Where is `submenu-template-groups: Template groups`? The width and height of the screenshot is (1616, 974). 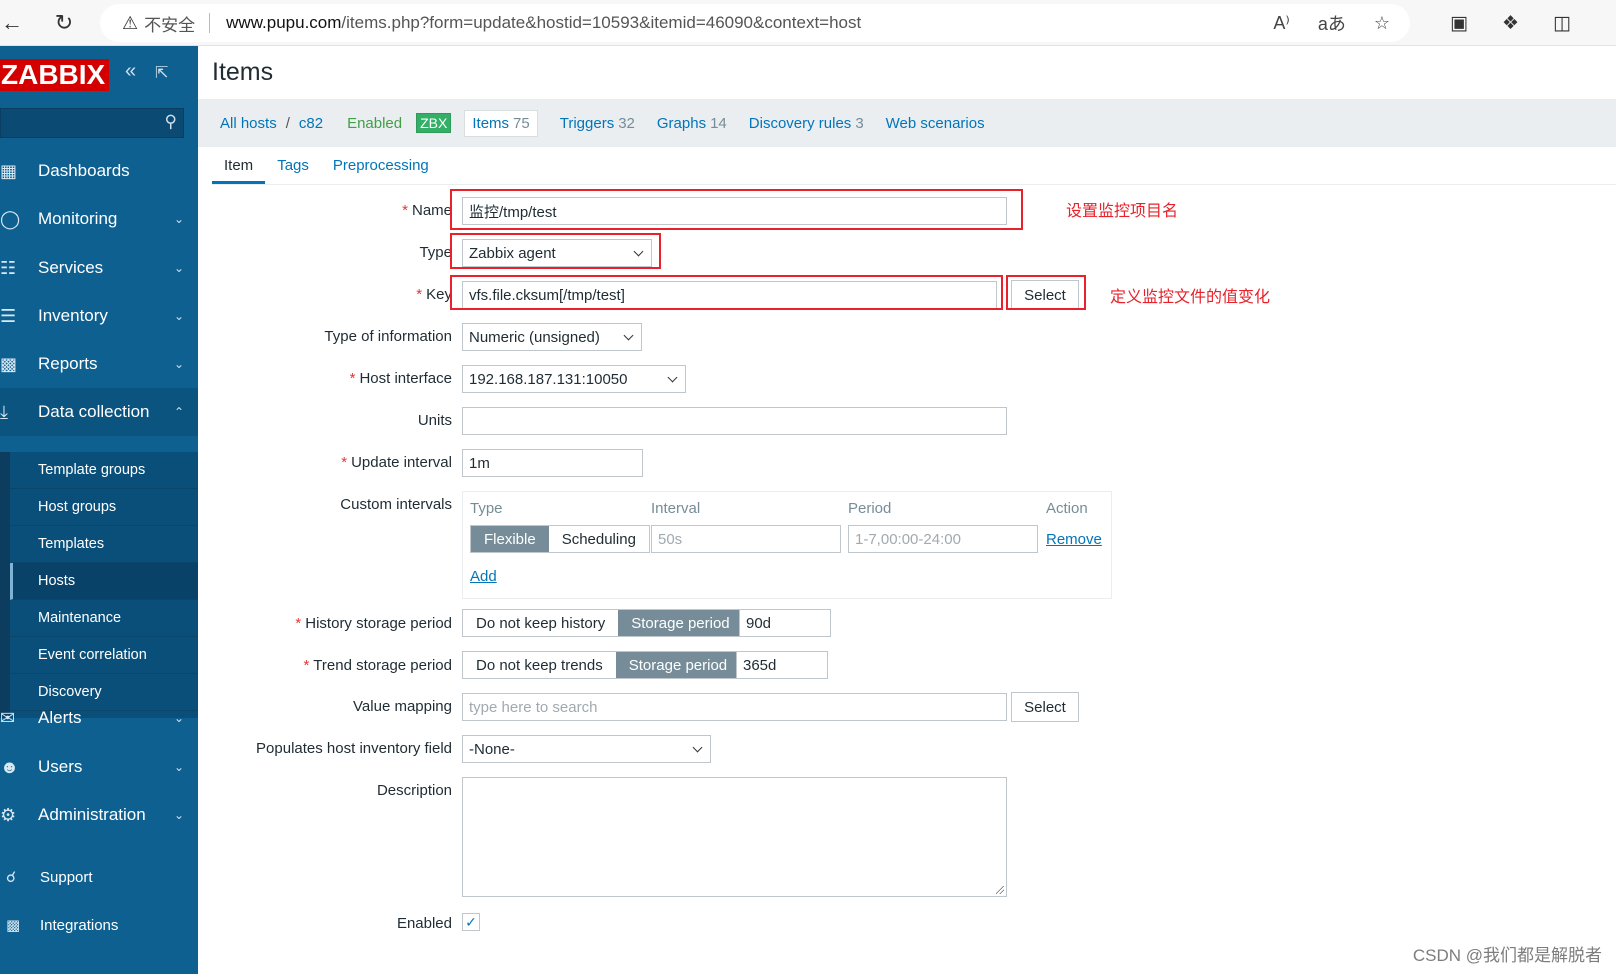 submenu-template-groups: Template groups is located at coordinates (104, 470).